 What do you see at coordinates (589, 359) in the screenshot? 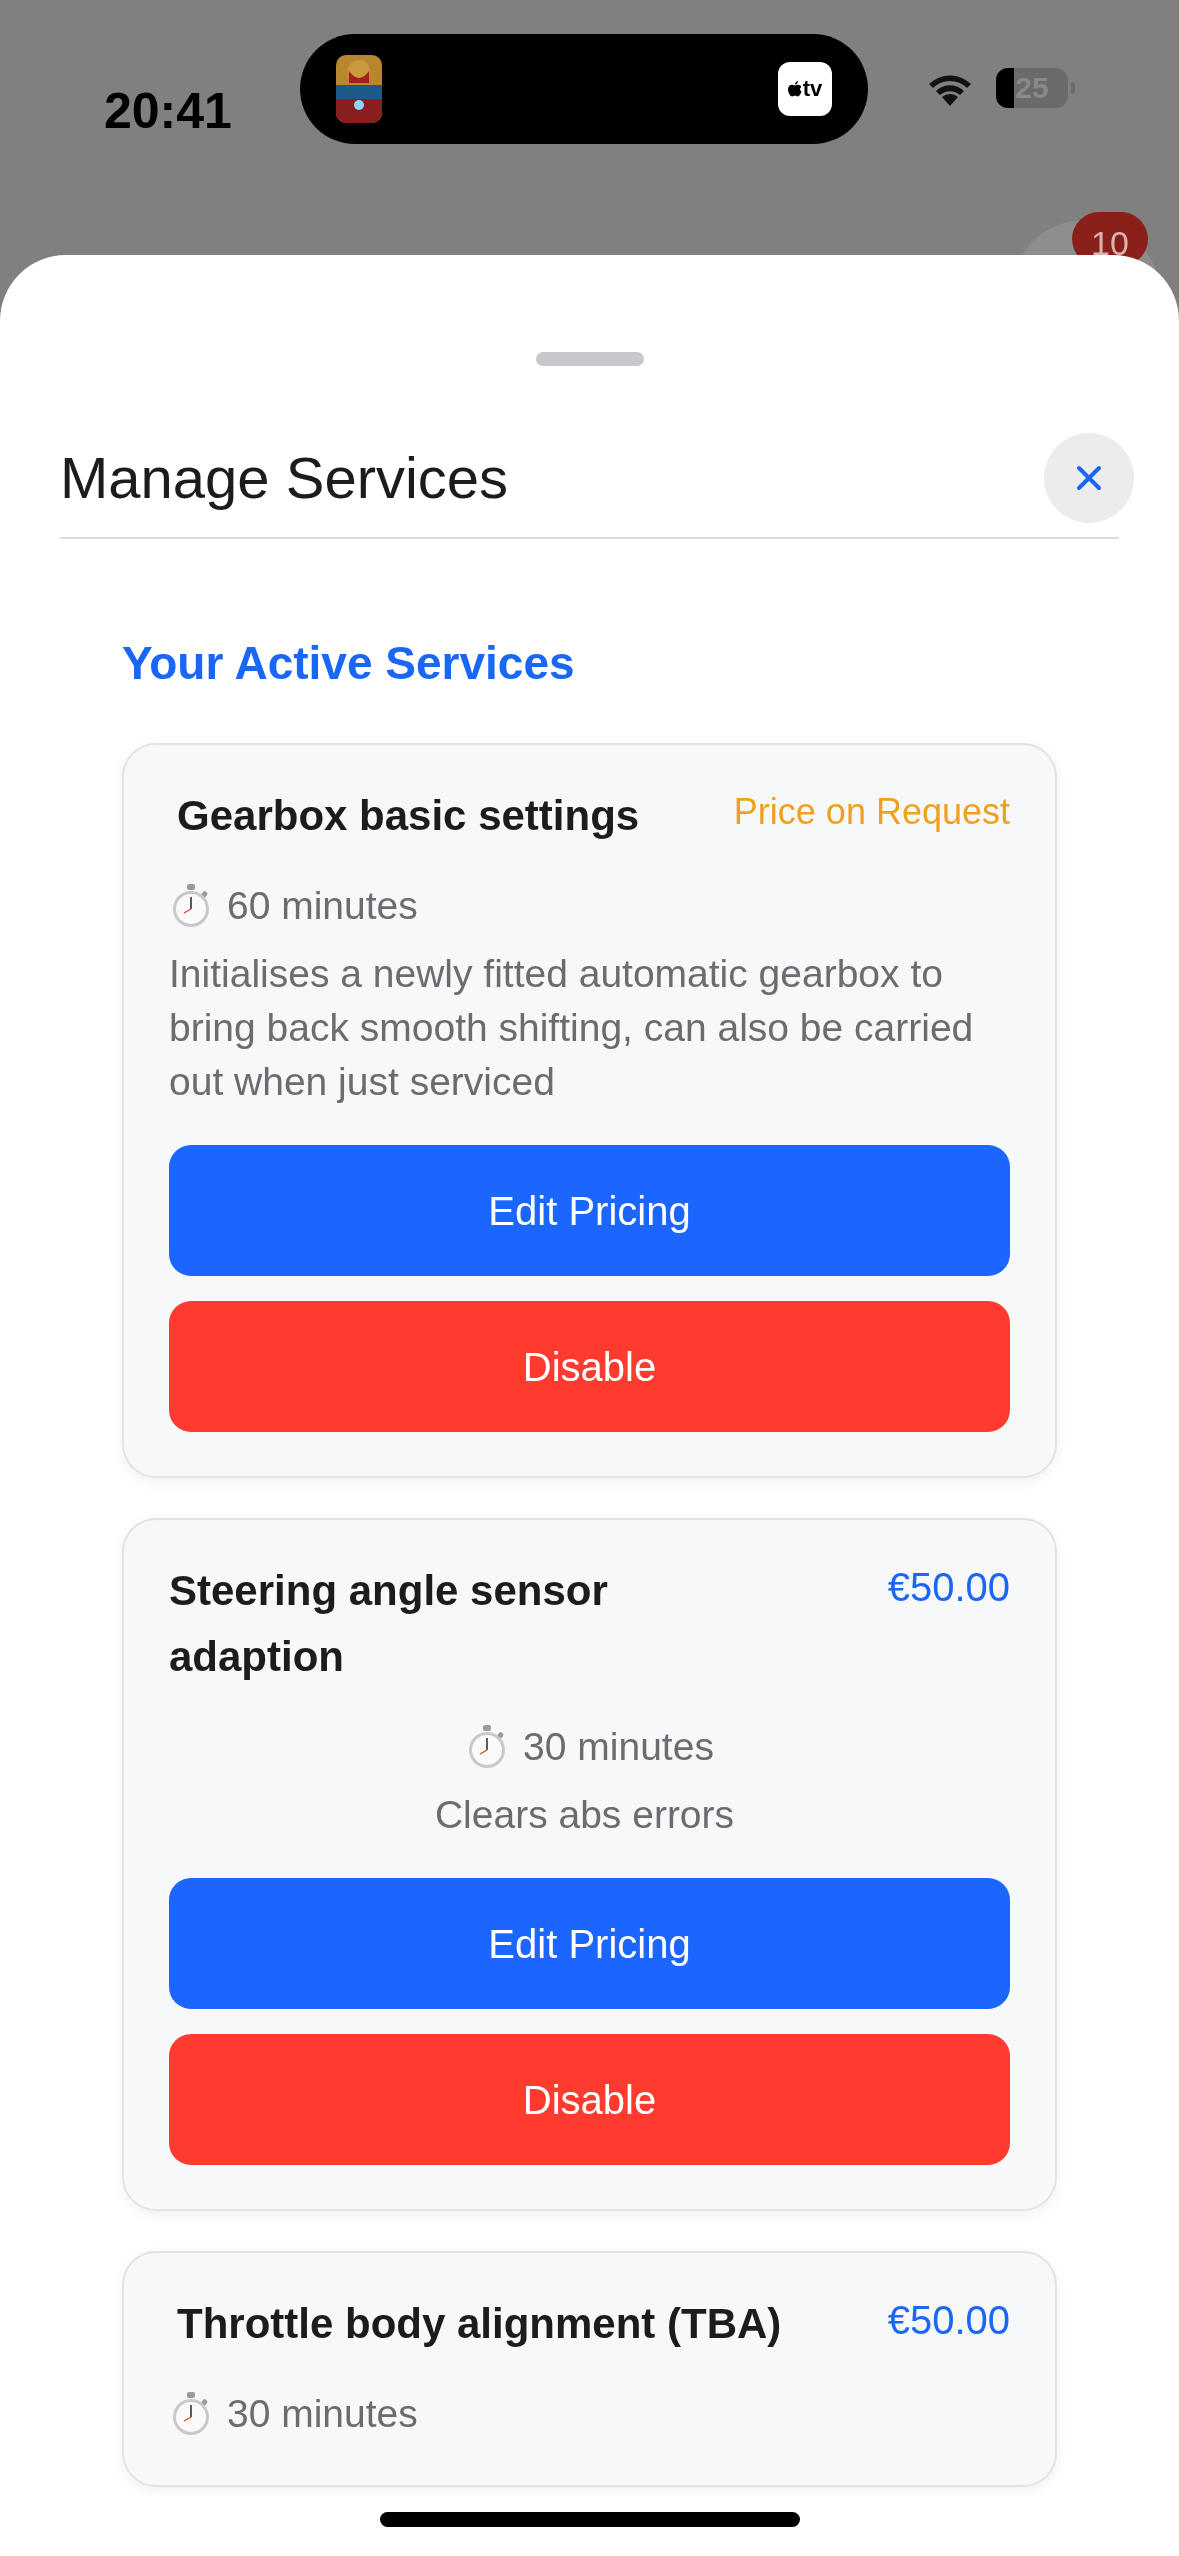
I see `drag-handle` at bounding box center [589, 359].